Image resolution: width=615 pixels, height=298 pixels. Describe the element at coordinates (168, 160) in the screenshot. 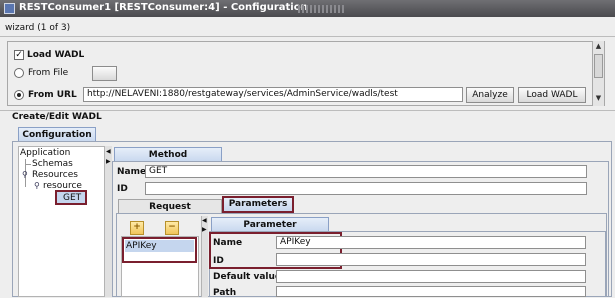

I see `tab-method-configuration: Method Configuration` at that location.